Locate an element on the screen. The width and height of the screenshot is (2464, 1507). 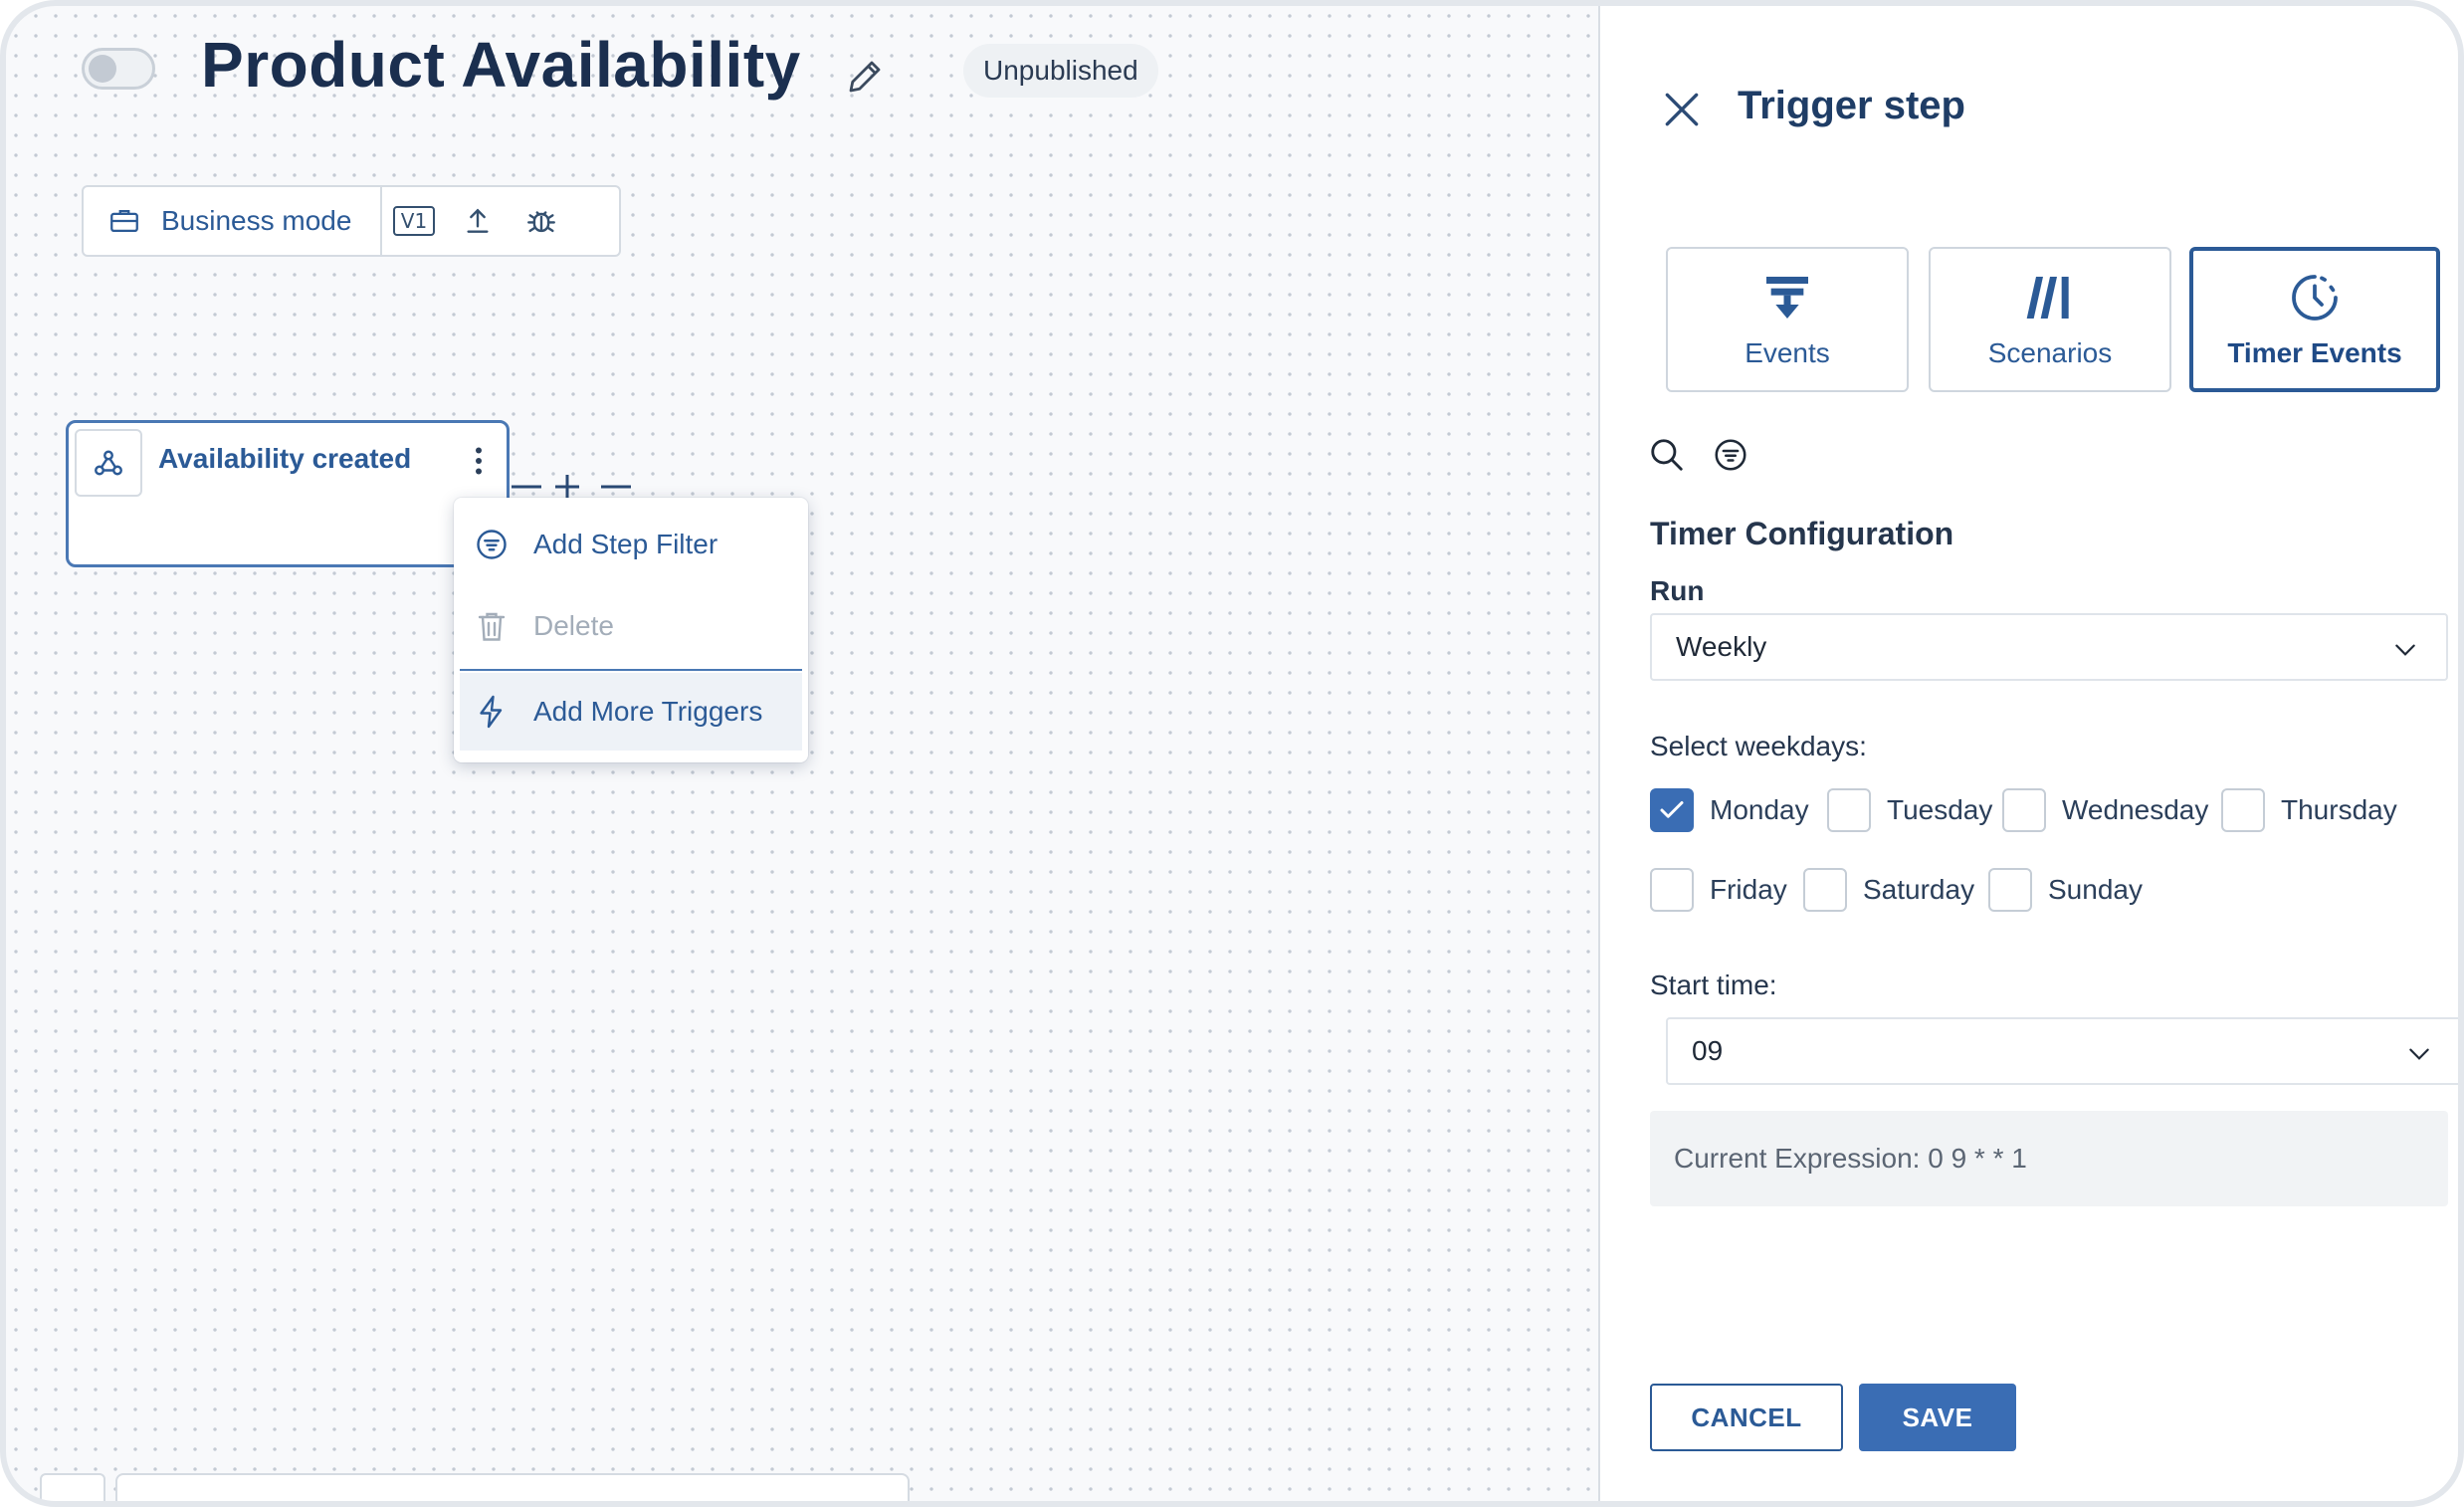
upload-icon is located at coordinates (478, 220).